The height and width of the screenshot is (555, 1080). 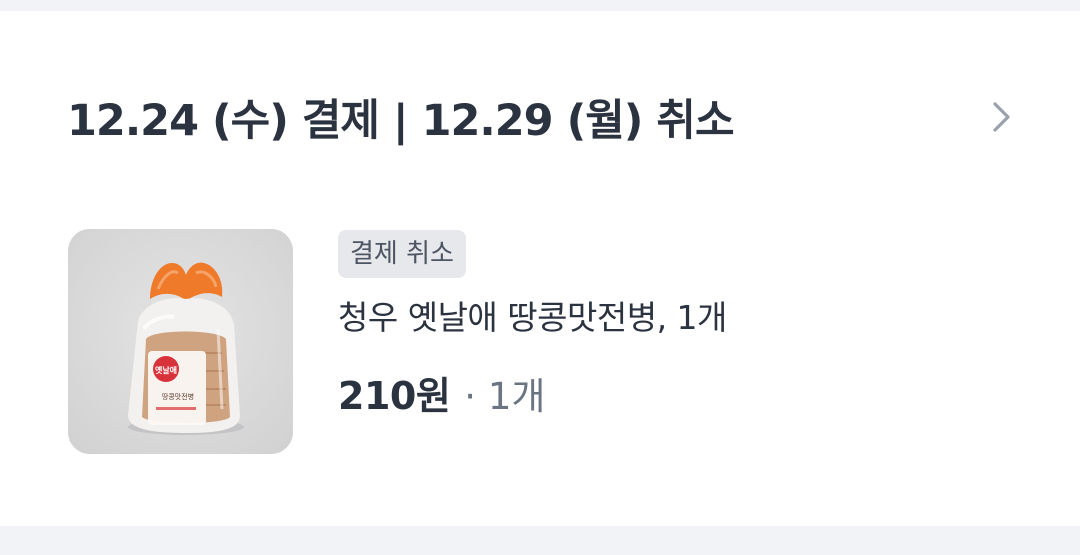 What do you see at coordinates (394, 396) in the screenshot?
I see `product-price: 210원` at bounding box center [394, 396].